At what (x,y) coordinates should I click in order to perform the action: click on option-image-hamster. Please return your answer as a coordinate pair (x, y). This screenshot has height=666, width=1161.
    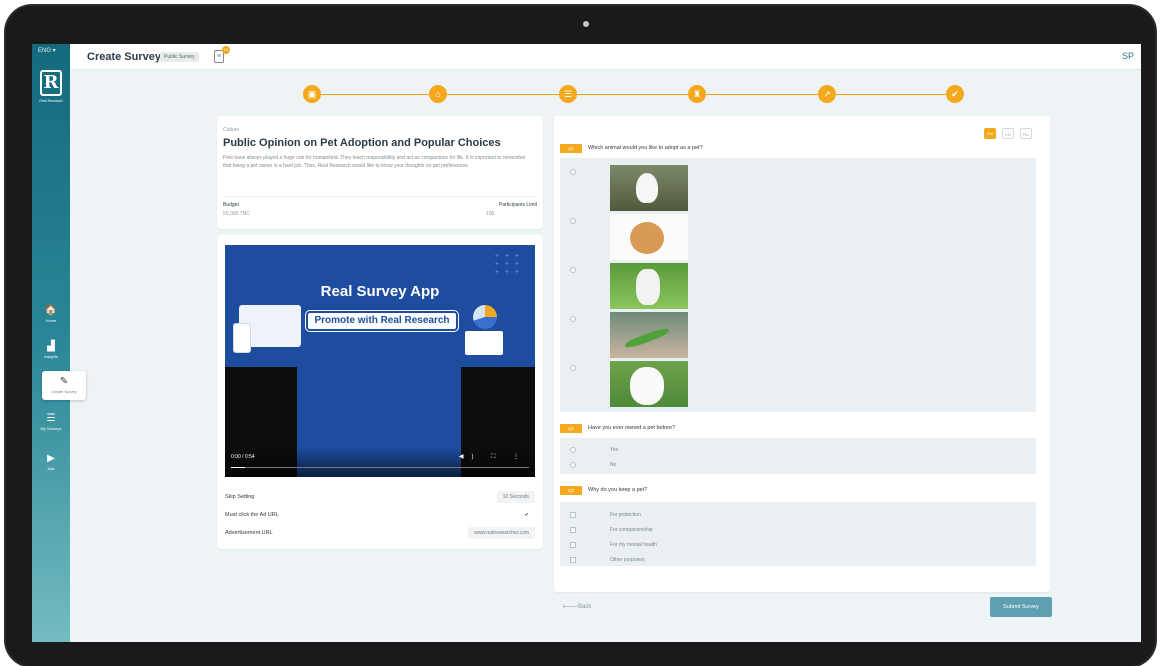
    Looking at the image, I should click on (649, 237).